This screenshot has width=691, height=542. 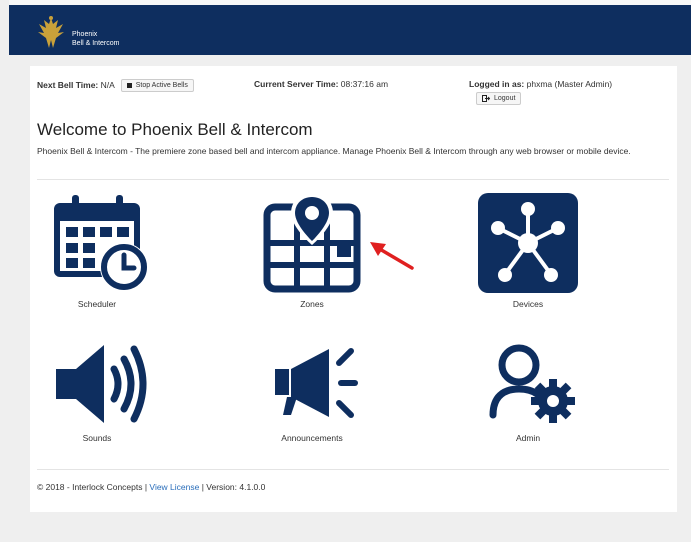 I want to click on tile-sounds: Sounds, so click(x=97, y=392).